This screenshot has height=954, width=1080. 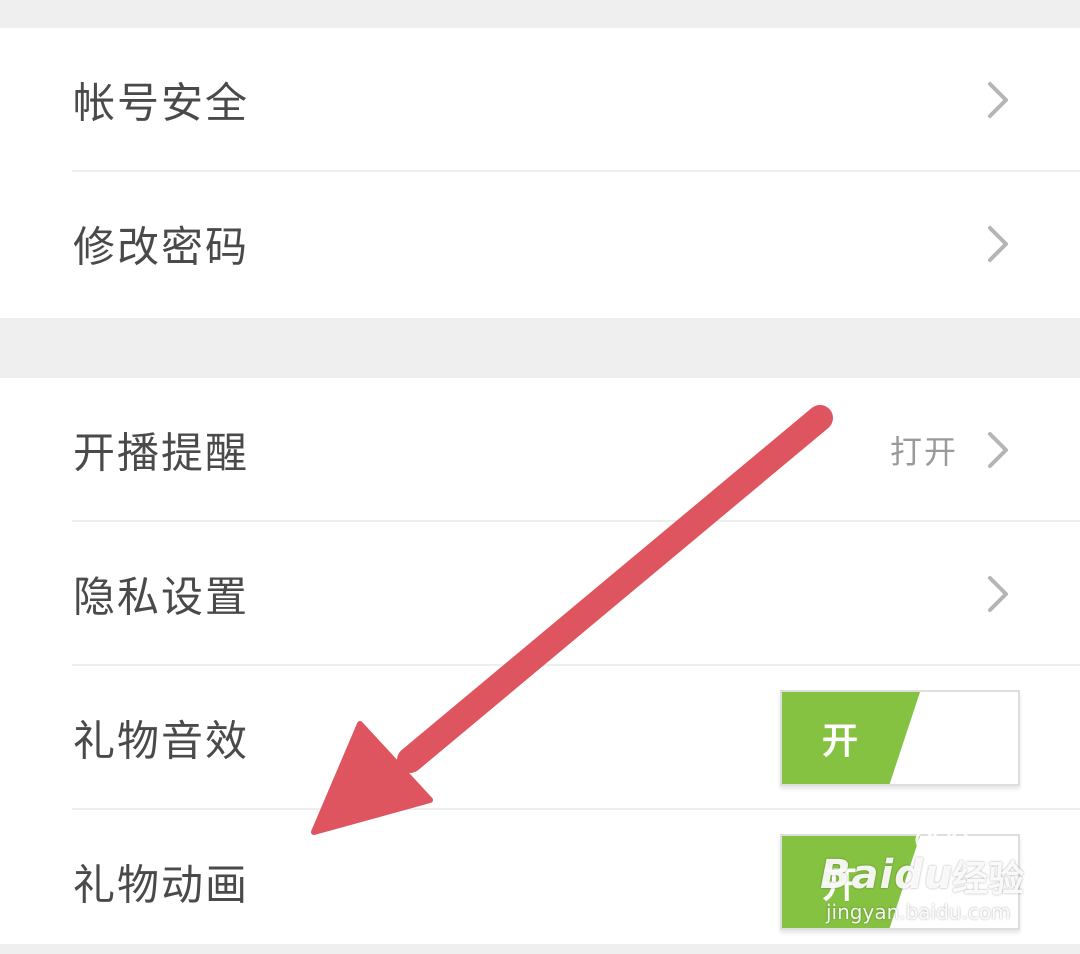 I want to click on gift-animation-toggle: 开, so click(x=900, y=882).